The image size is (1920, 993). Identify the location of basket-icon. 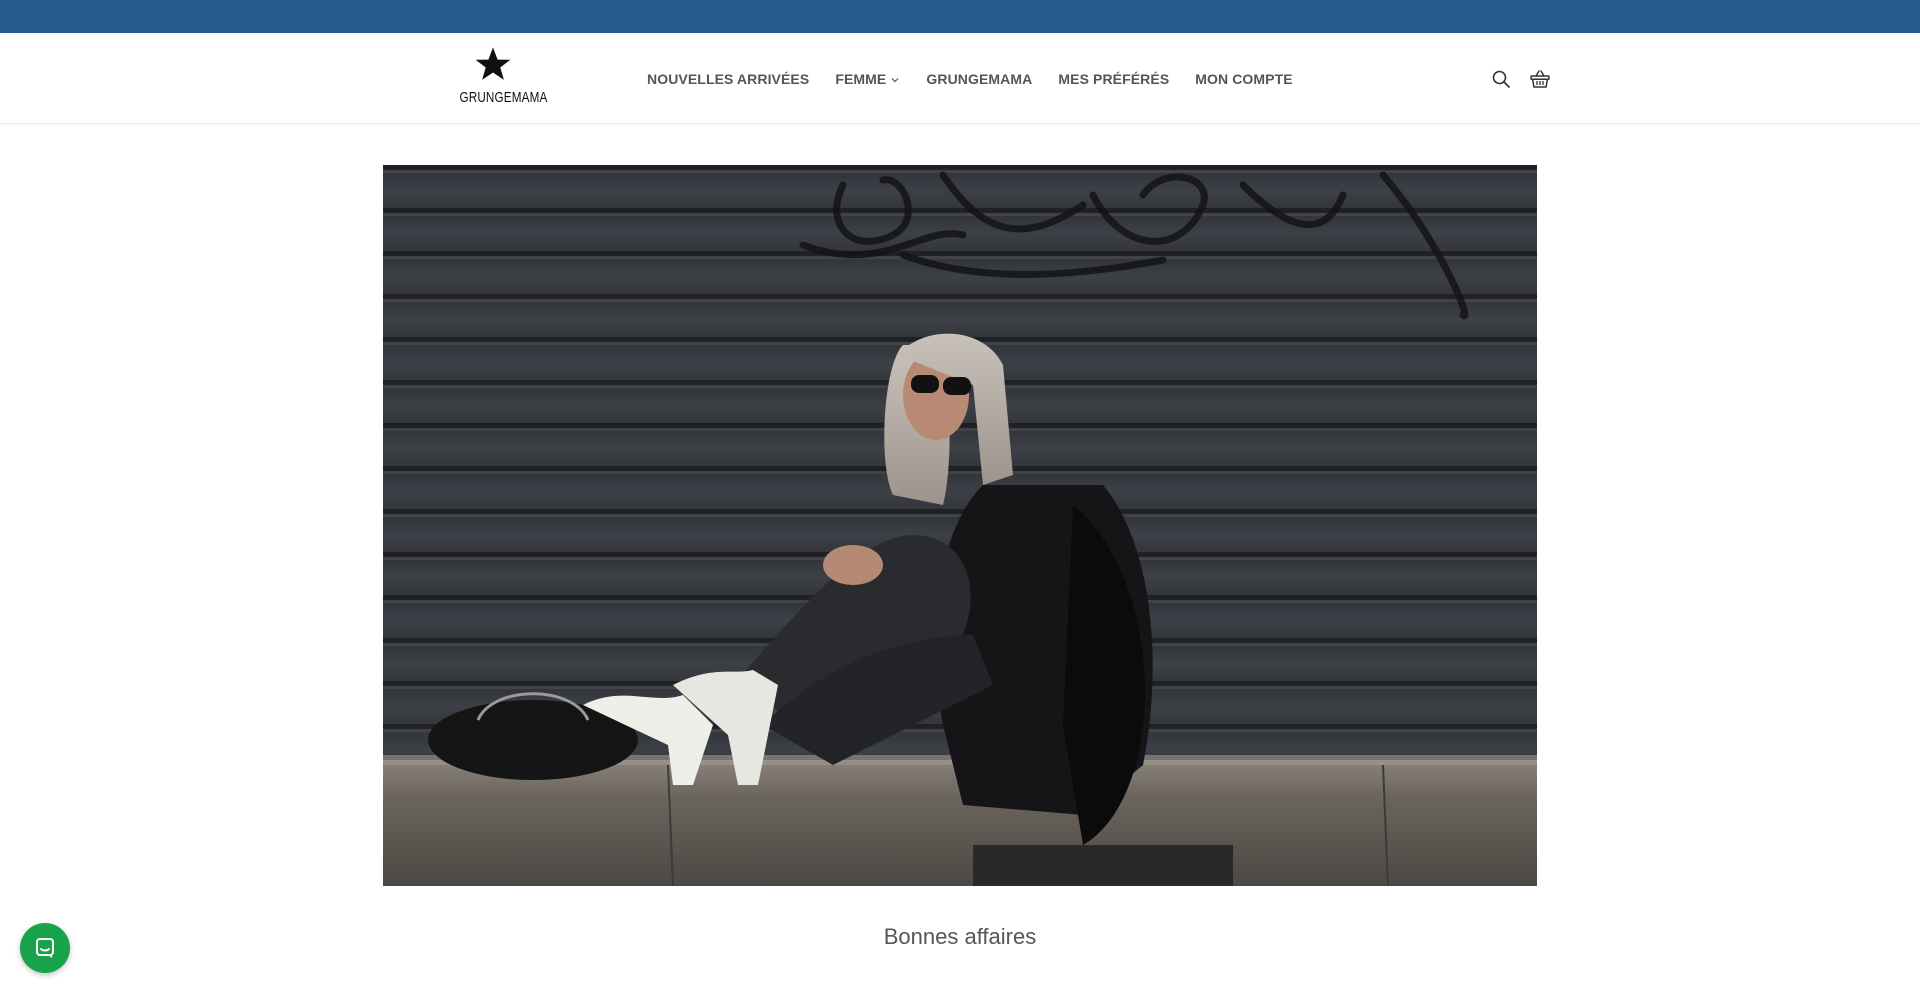
(1540, 79).